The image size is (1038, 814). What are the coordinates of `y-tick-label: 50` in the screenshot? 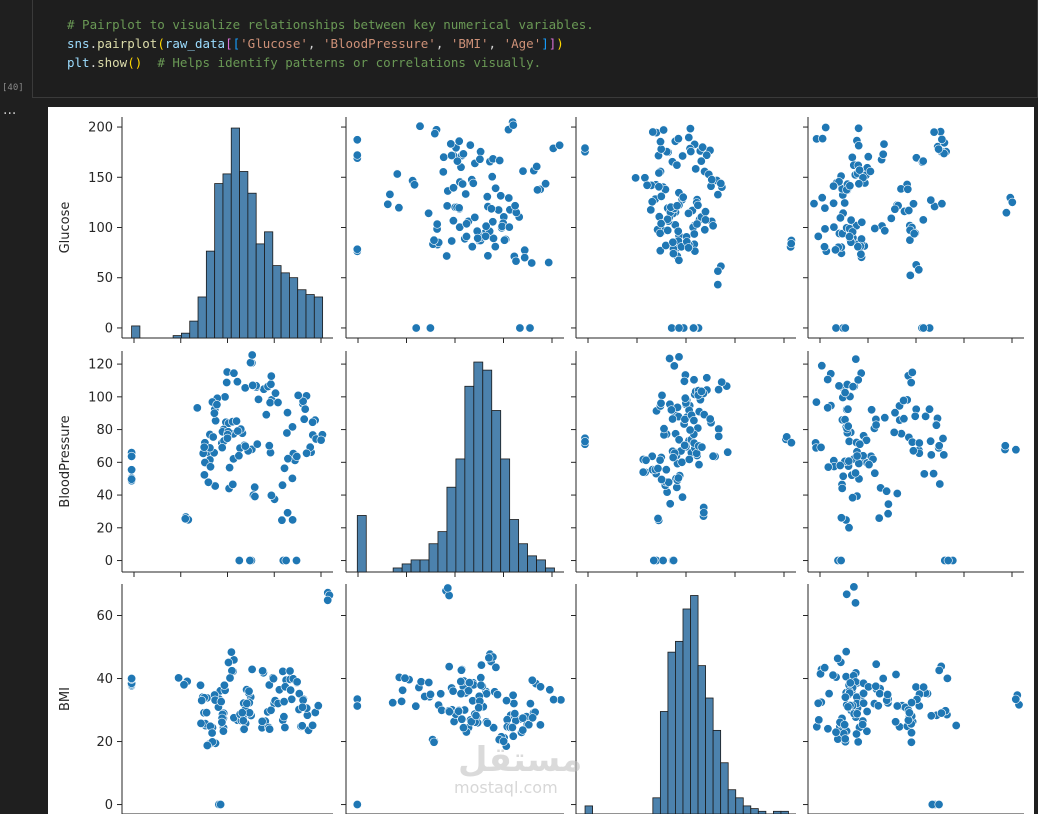 It's located at (104, 278).